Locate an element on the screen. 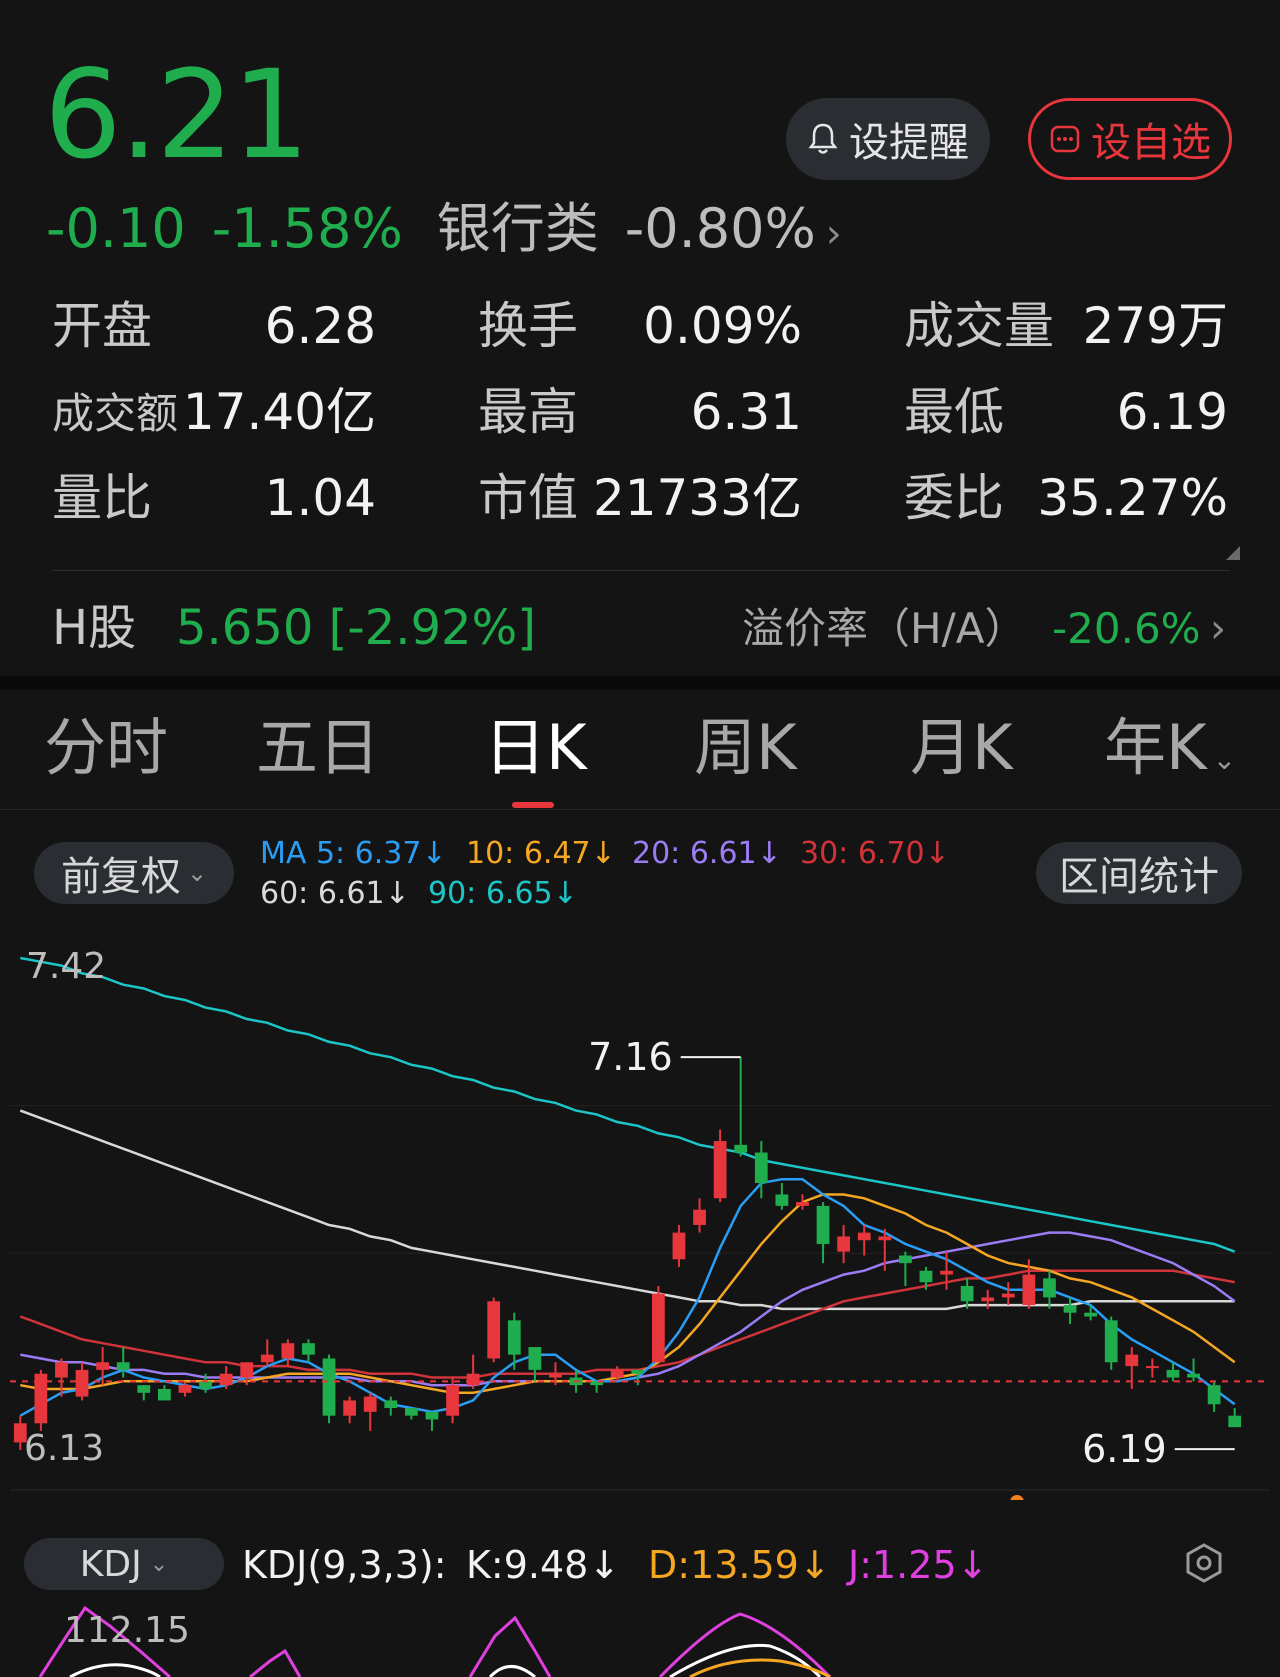 The image size is (1280, 1677). order-ratio-label: 委比 is located at coordinates (954, 498).